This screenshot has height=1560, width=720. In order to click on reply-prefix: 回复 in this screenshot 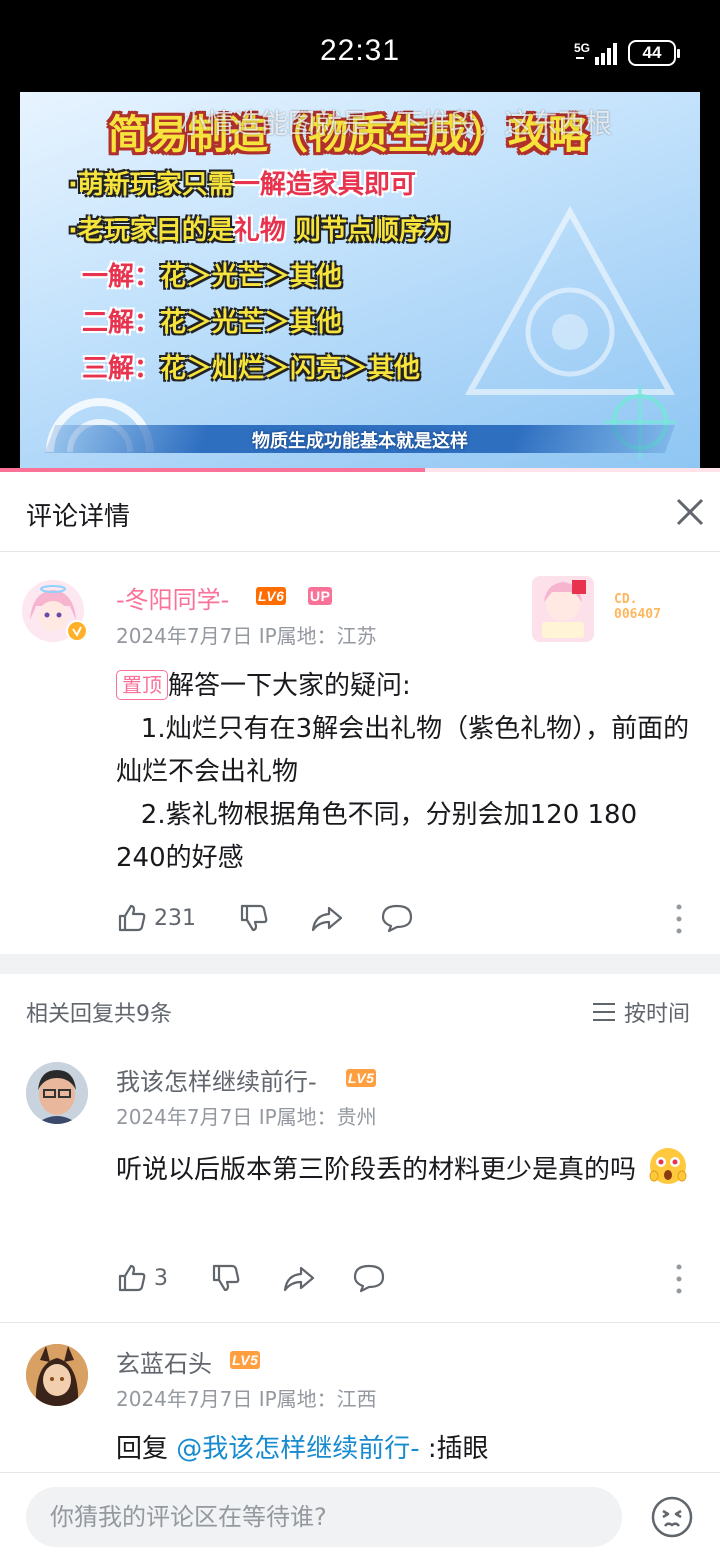, I will do `click(146, 1449)`.